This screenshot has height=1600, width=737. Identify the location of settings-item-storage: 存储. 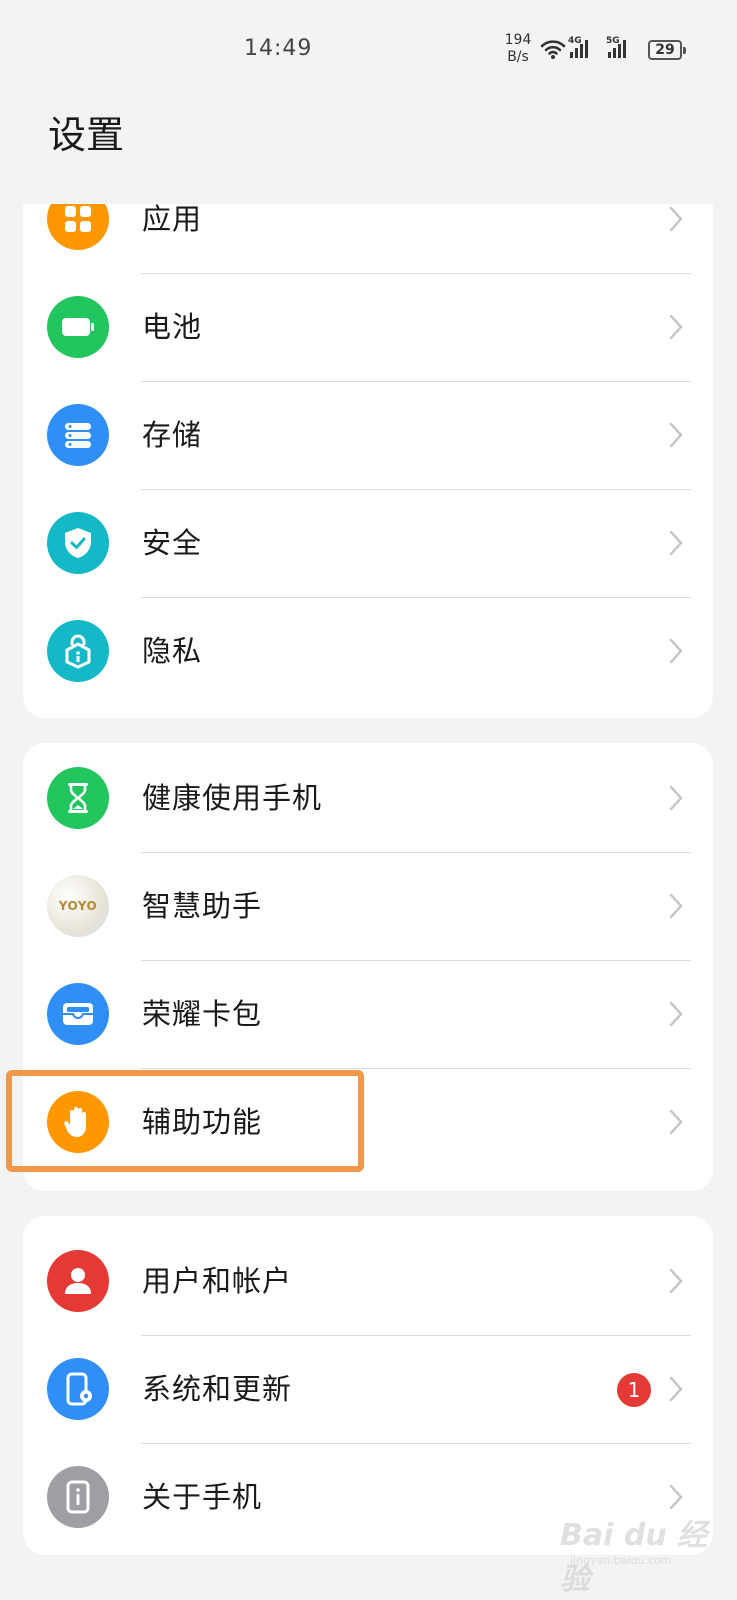
(368, 435).